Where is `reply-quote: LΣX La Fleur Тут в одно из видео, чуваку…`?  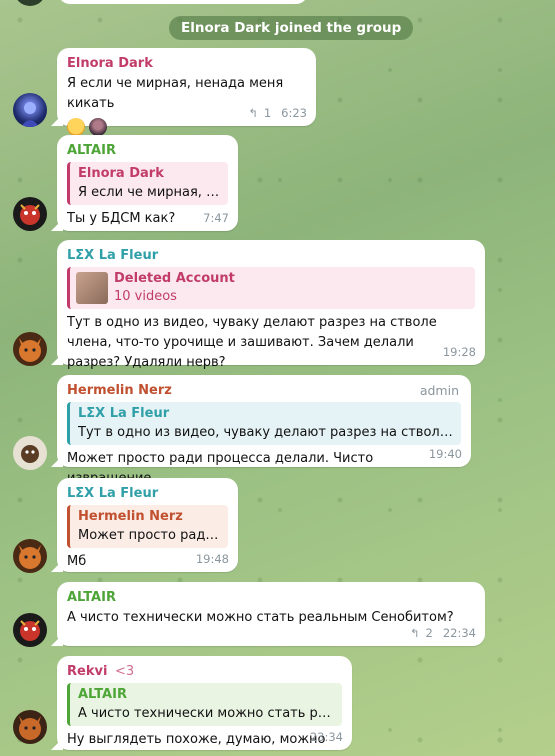 reply-quote: LΣX La Fleur Тут в одно из видео, чуваку… is located at coordinates (264, 423).